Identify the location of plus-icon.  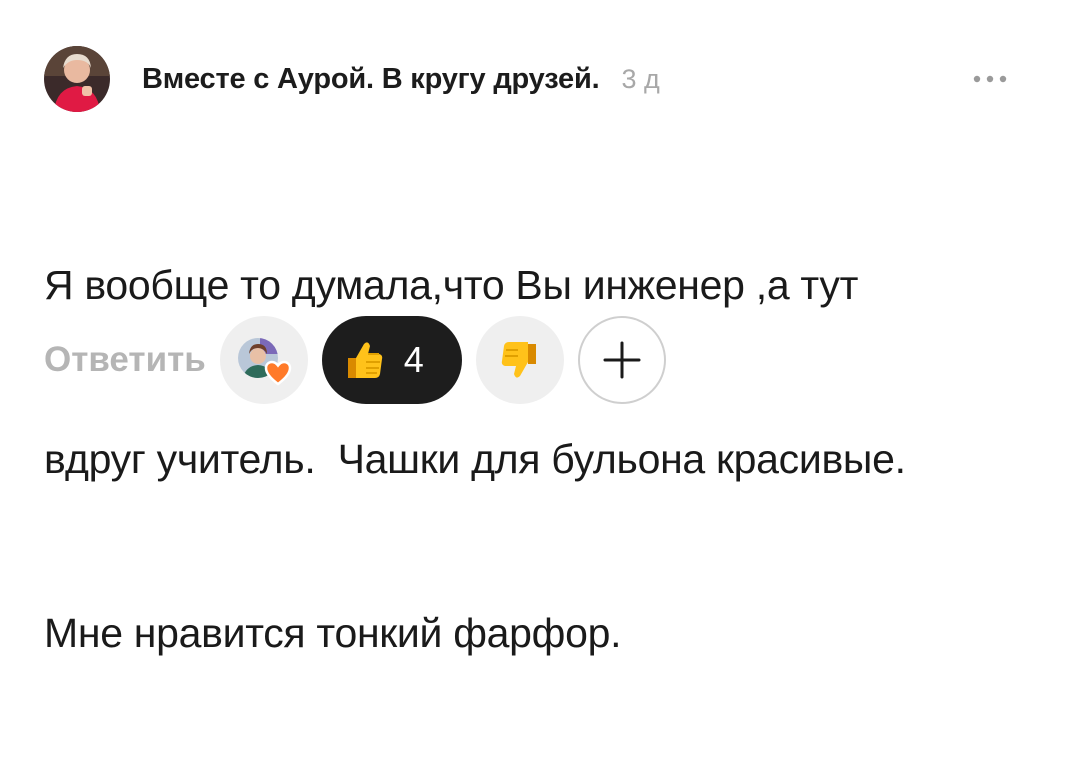
(622, 360).